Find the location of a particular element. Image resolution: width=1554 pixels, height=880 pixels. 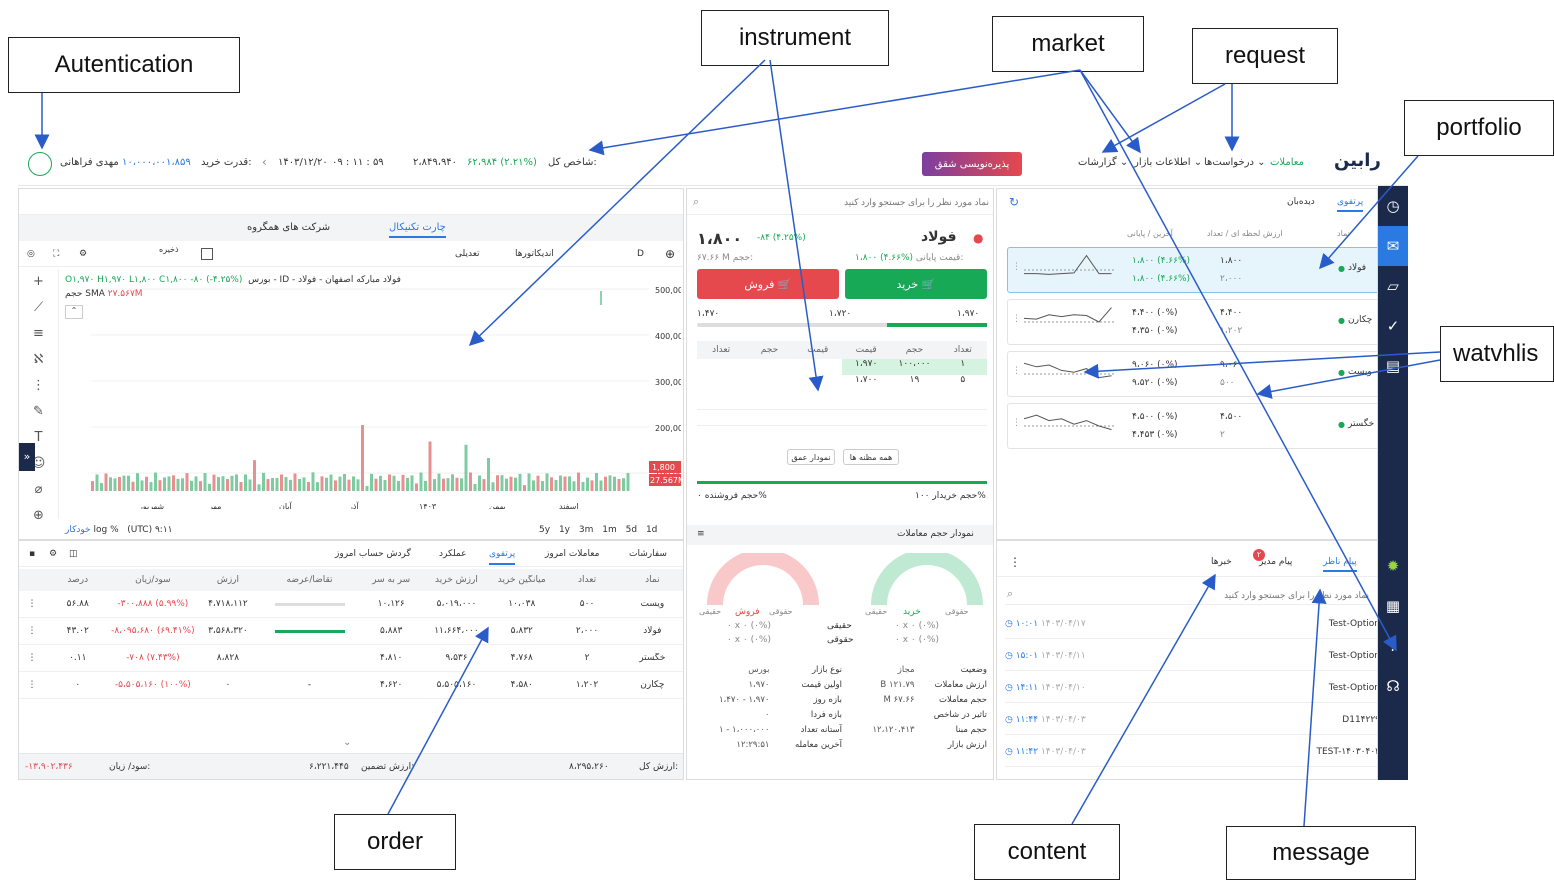

tab-admin-message: پیام مدیر is located at coordinates (1275, 562).